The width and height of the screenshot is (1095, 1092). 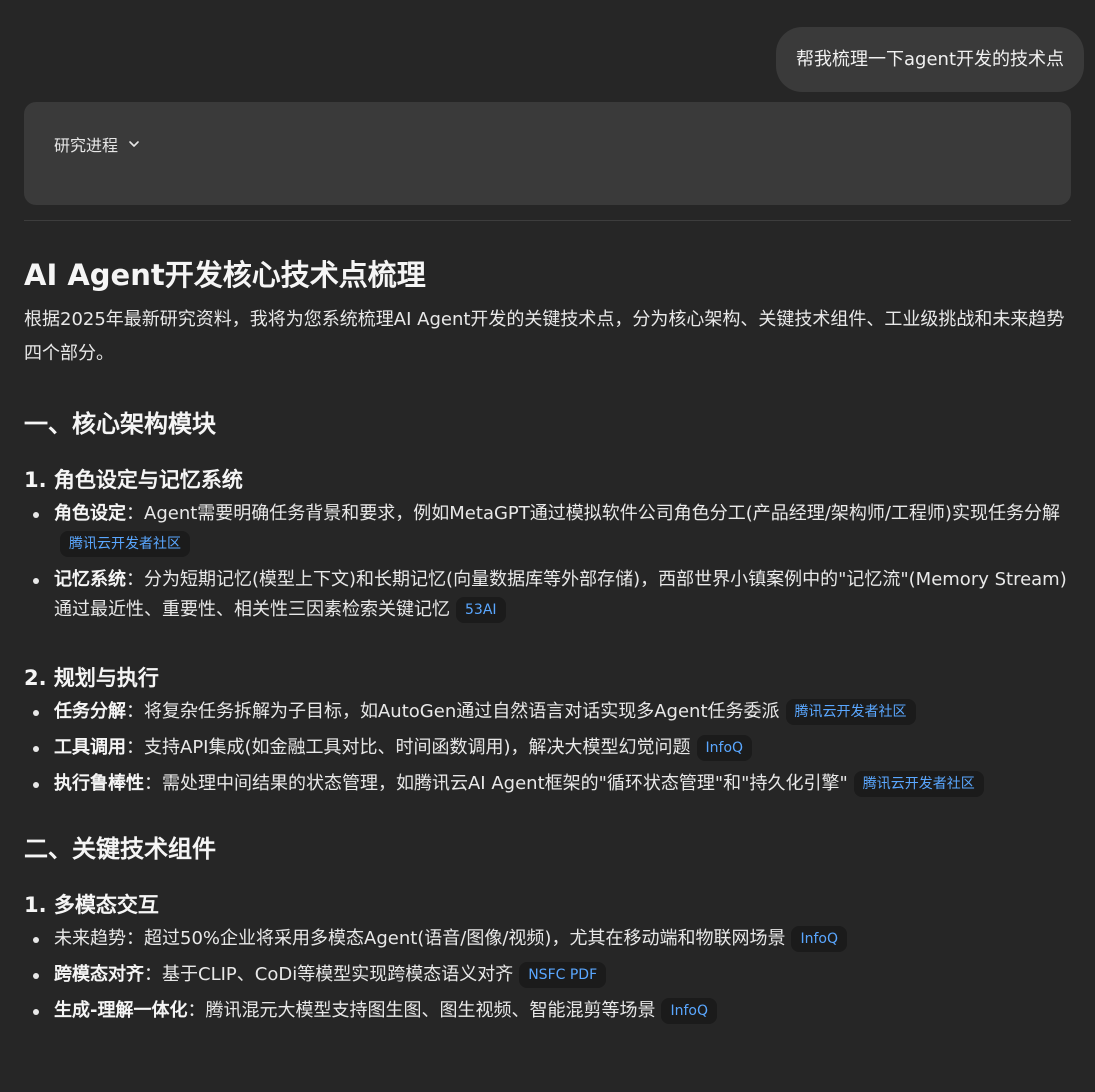 What do you see at coordinates (121, 1010) in the screenshot?
I see `item-term: 生成-理解一体化` at bounding box center [121, 1010].